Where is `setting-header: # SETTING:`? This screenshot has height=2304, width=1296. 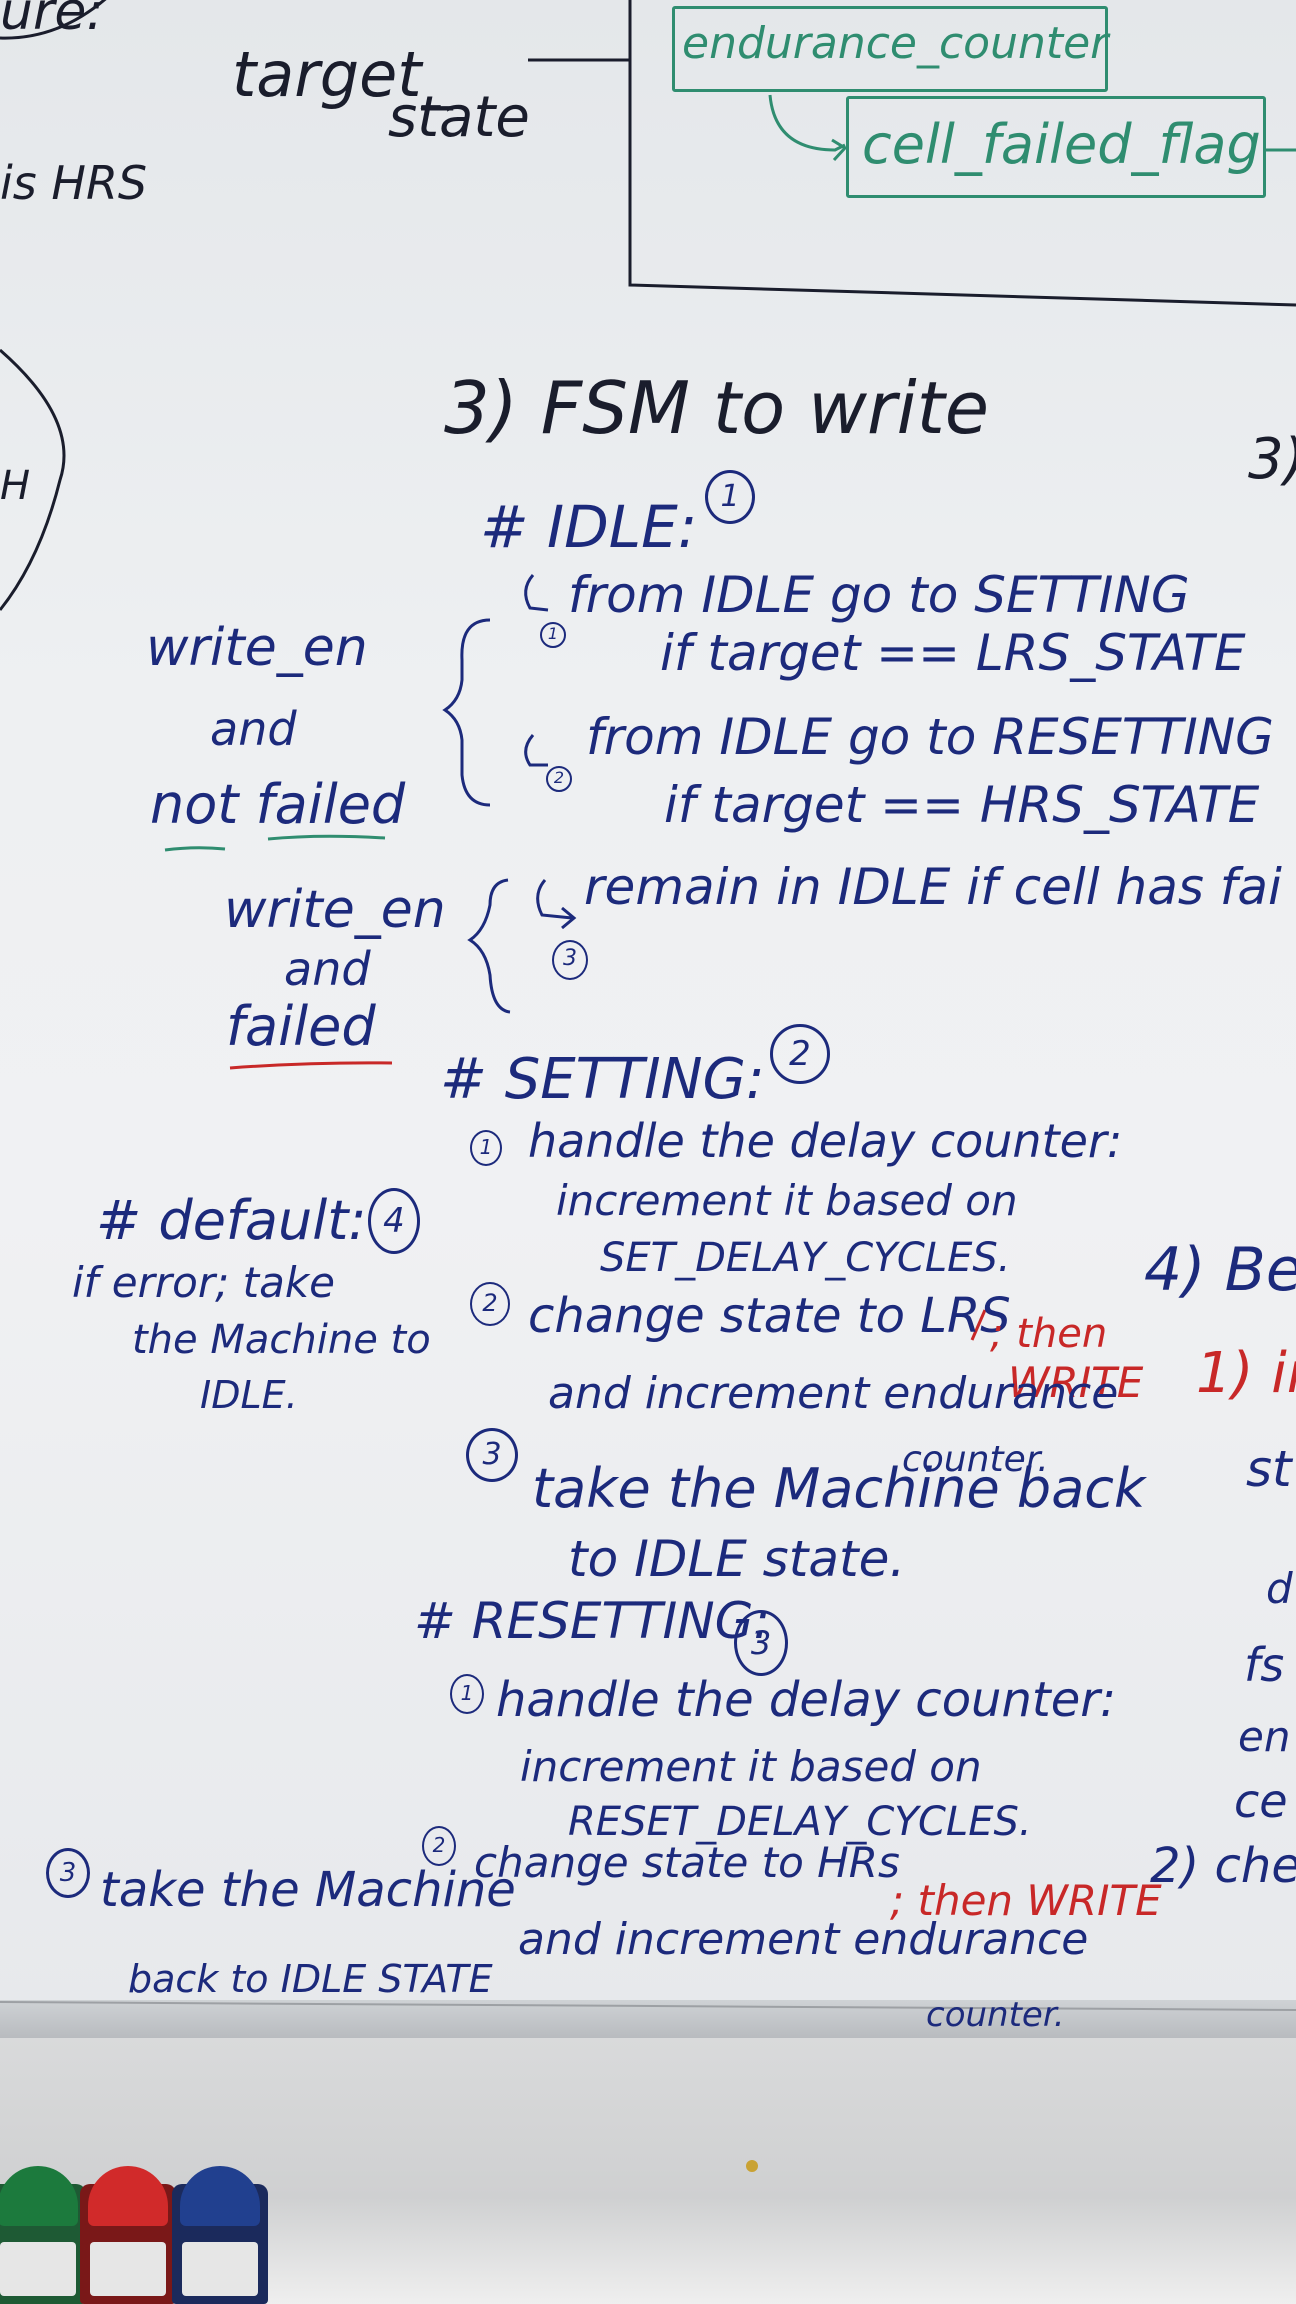 setting-header: # SETTING: is located at coordinates (602, 1079).